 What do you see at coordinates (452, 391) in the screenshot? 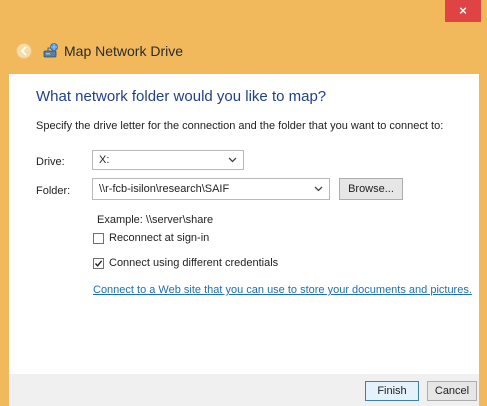
I see `cancel-button: Cancel` at bounding box center [452, 391].